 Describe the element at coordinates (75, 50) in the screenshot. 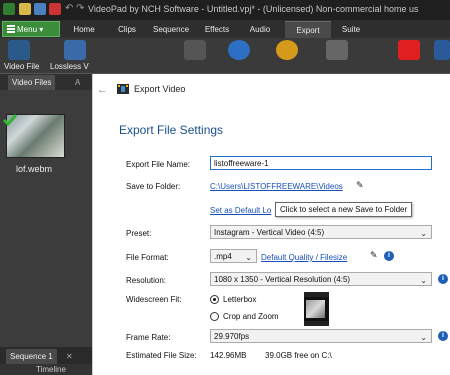

I see `lossless-video-icon` at that location.